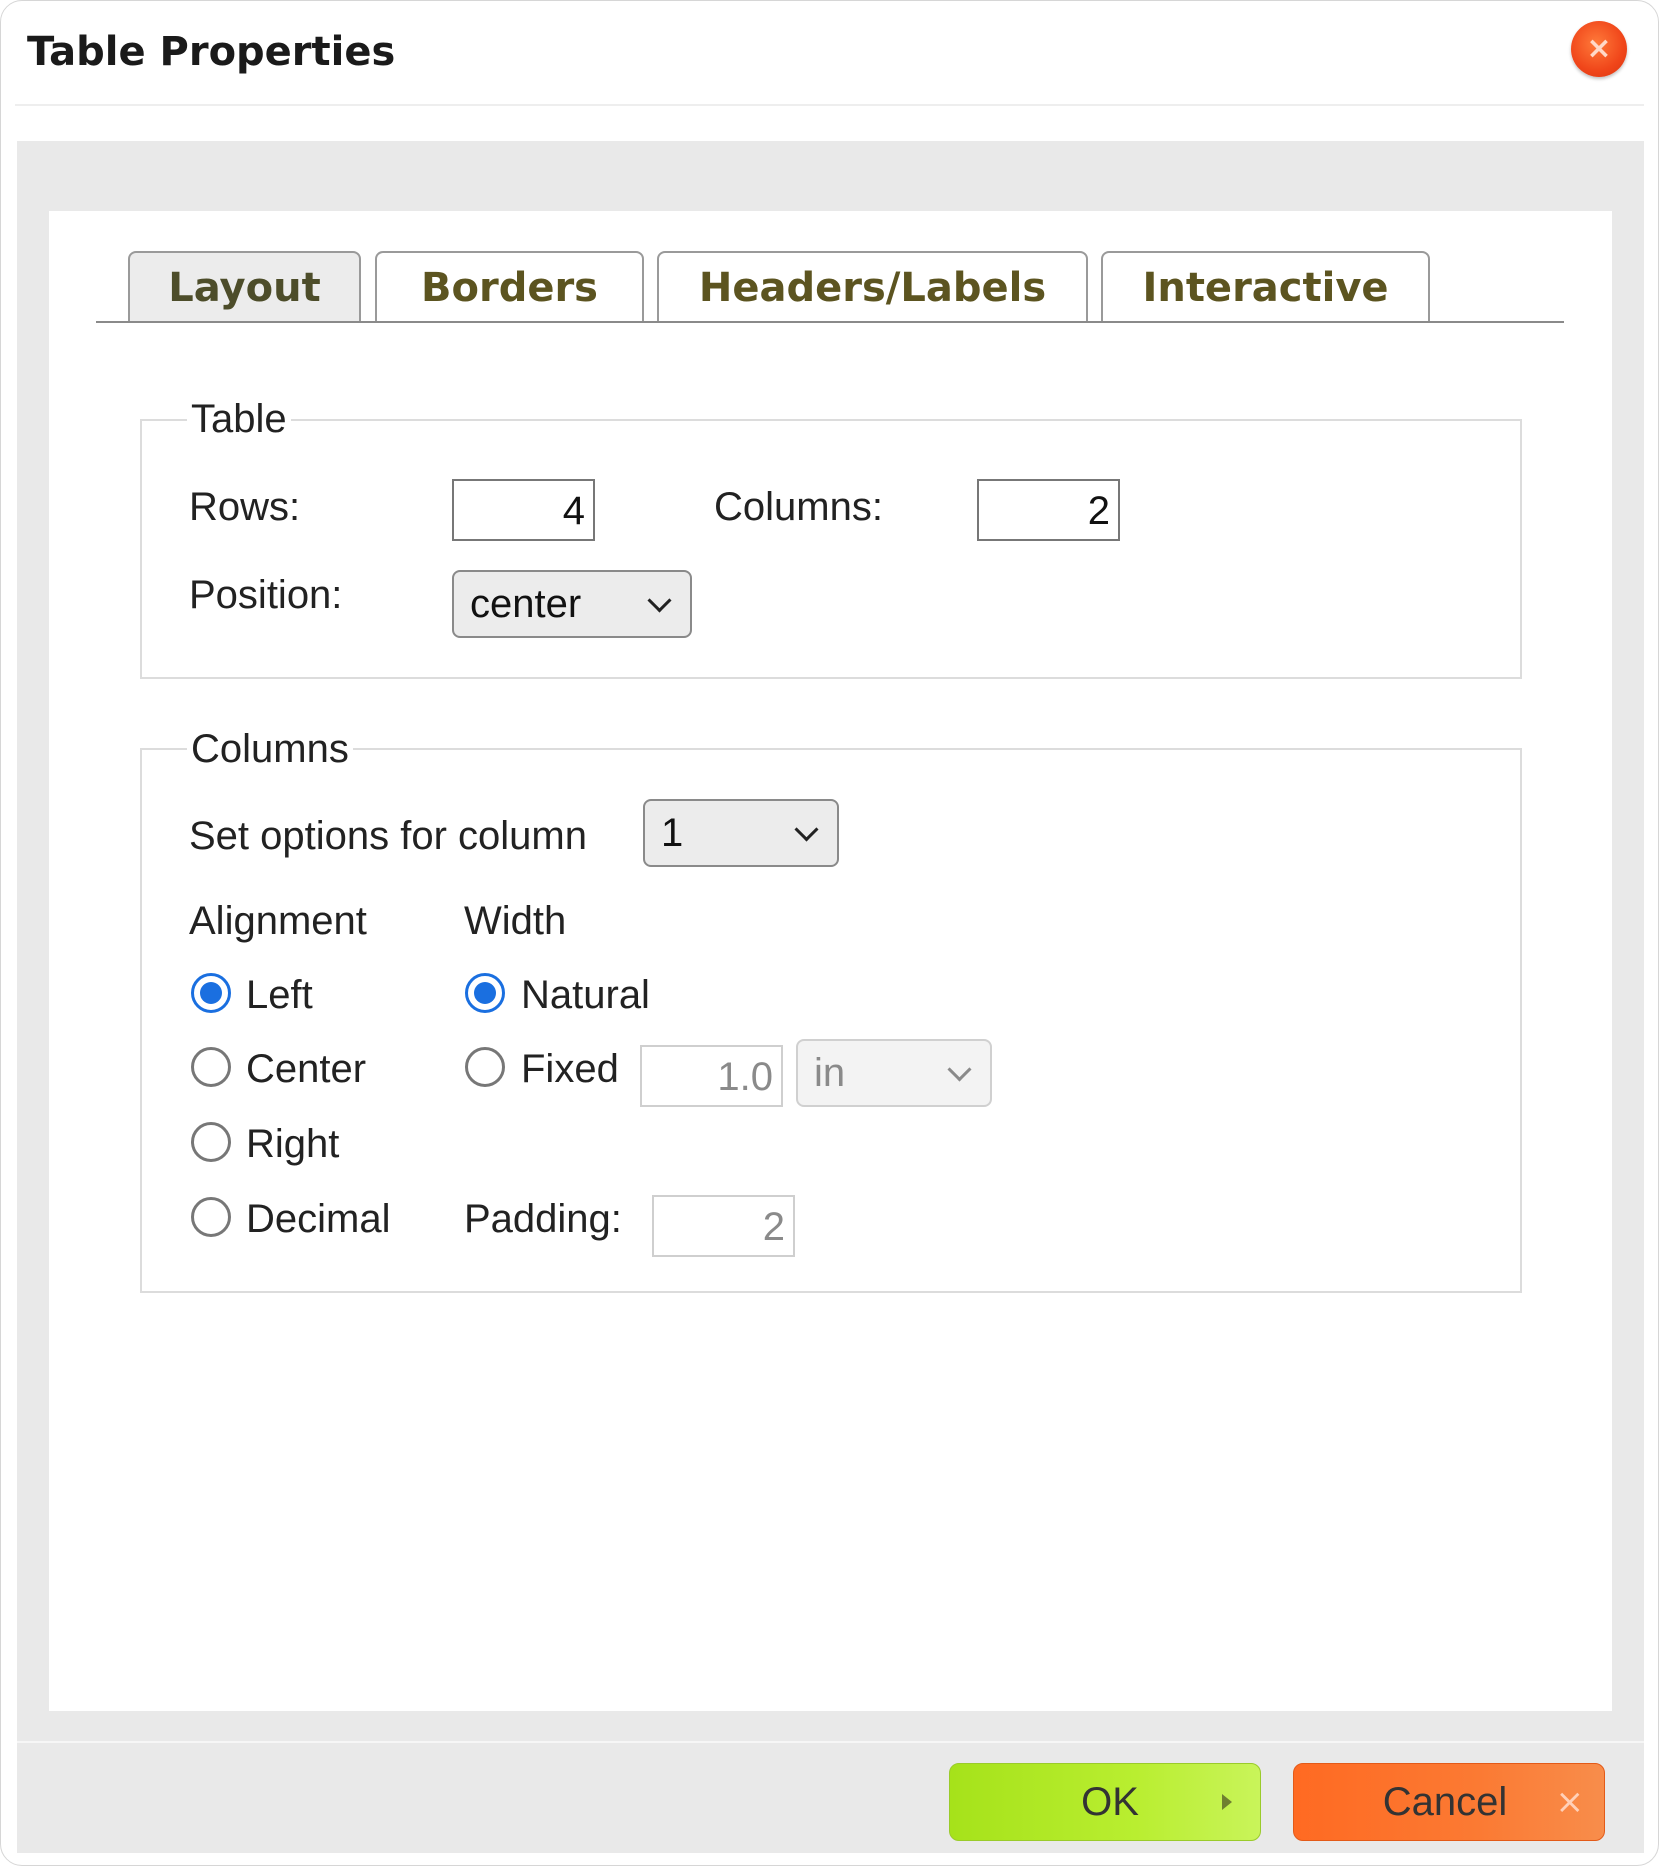 This screenshot has height=1866, width=1659. What do you see at coordinates (211, 1067) in the screenshot?
I see `align-center-radio` at bounding box center [211, 1067].